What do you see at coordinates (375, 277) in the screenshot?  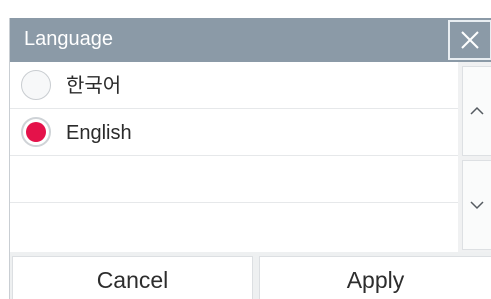 I see `apply-button: Apply` at bounding box center [375, 277].